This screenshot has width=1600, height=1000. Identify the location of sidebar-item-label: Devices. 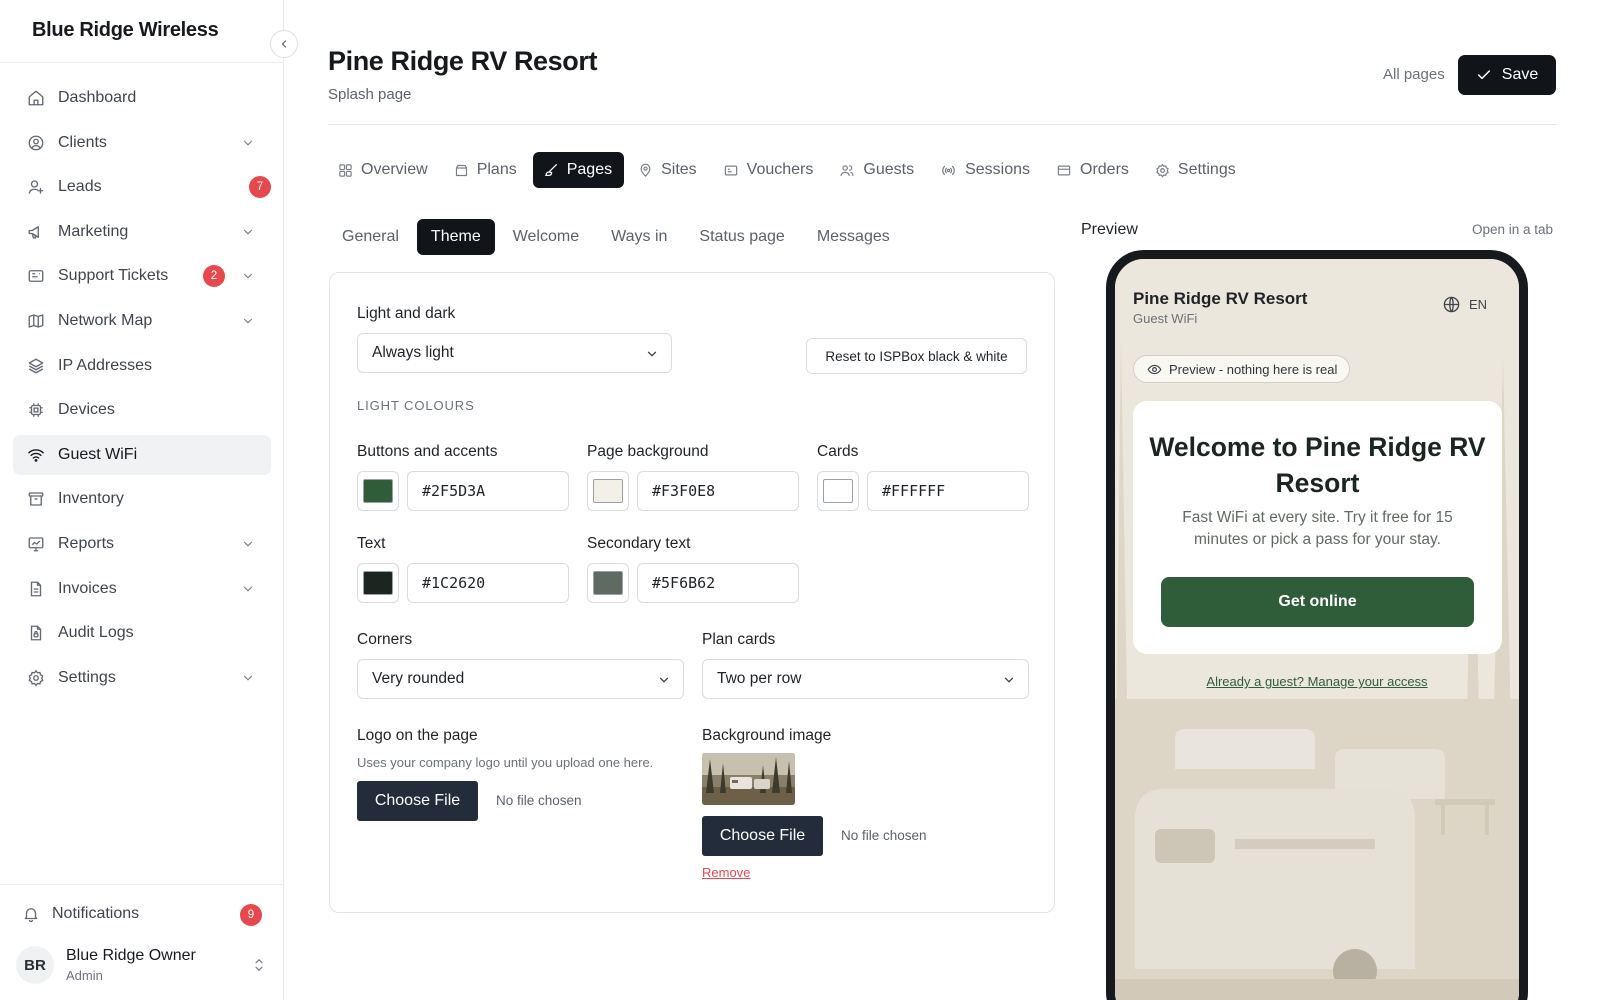
(86, 410).